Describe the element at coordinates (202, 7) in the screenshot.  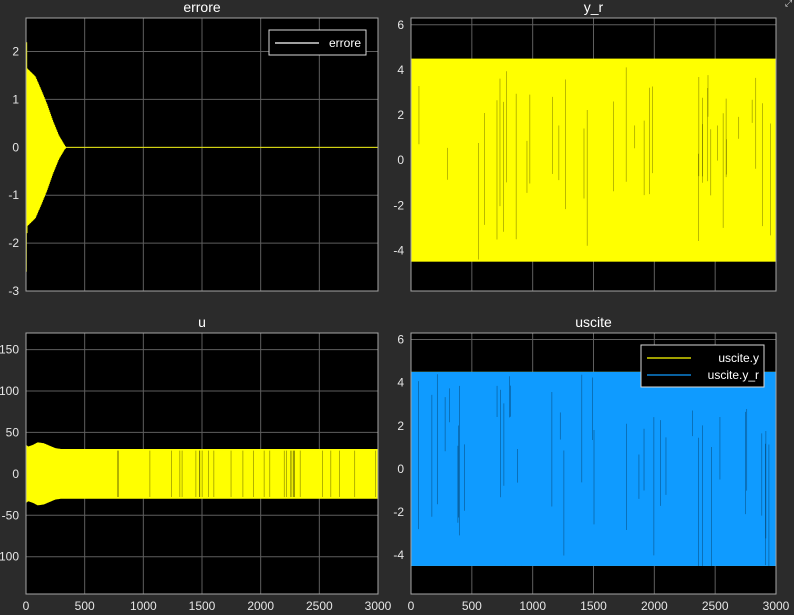
I see `chart-title: errore` at that location.